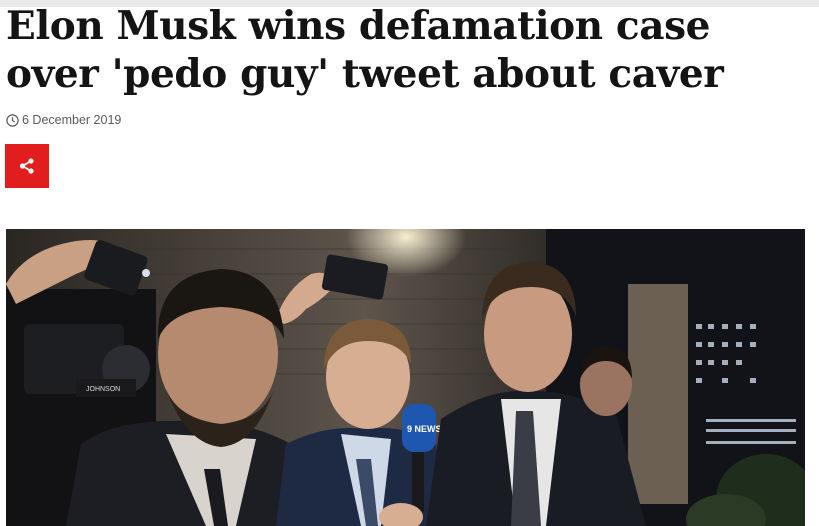 This screenshot has width=819, height=526. I want to click on clock-icon, so click(12, 120).